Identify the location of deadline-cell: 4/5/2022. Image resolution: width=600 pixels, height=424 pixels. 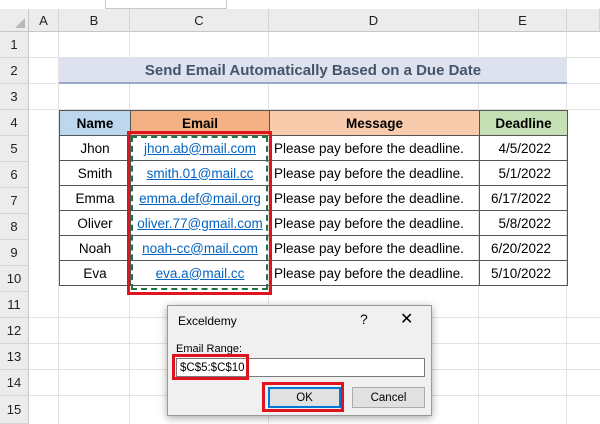
(523, 148).